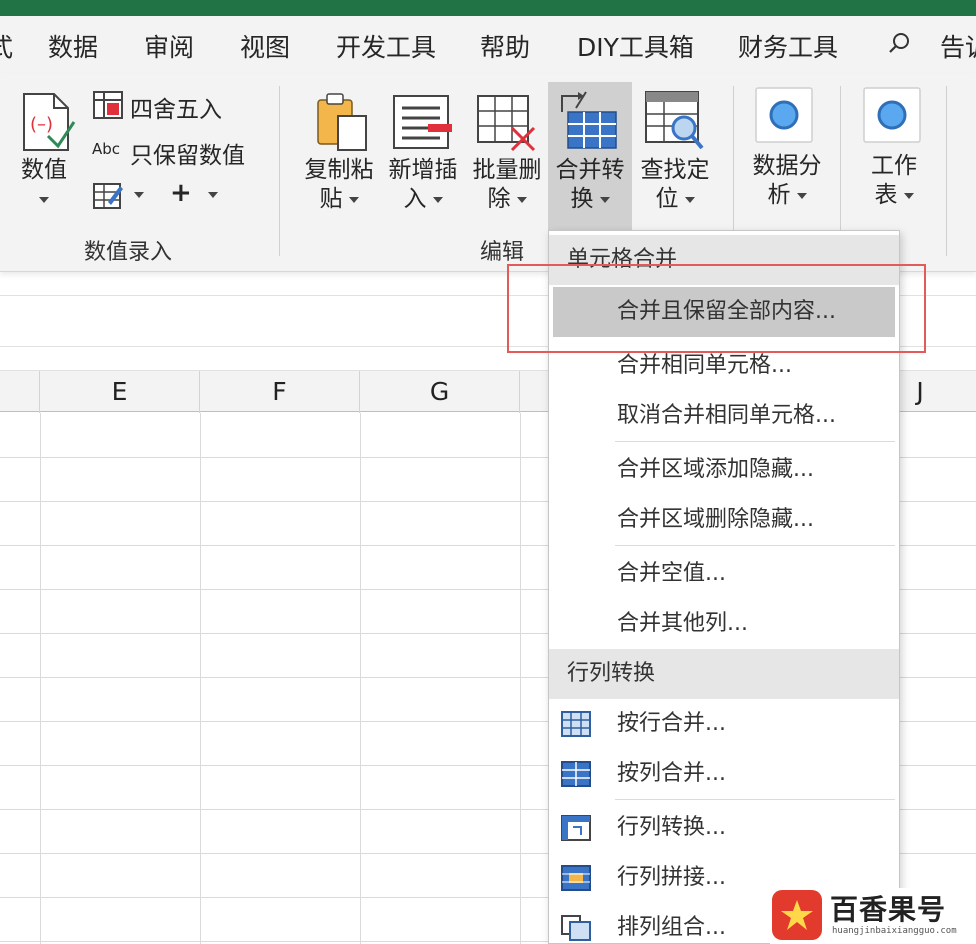 The height and width of the screenshot is (944, 976). Describe the element at coordinates (440, 392) in the screenshot. I see `column-header-g: G` at that location.